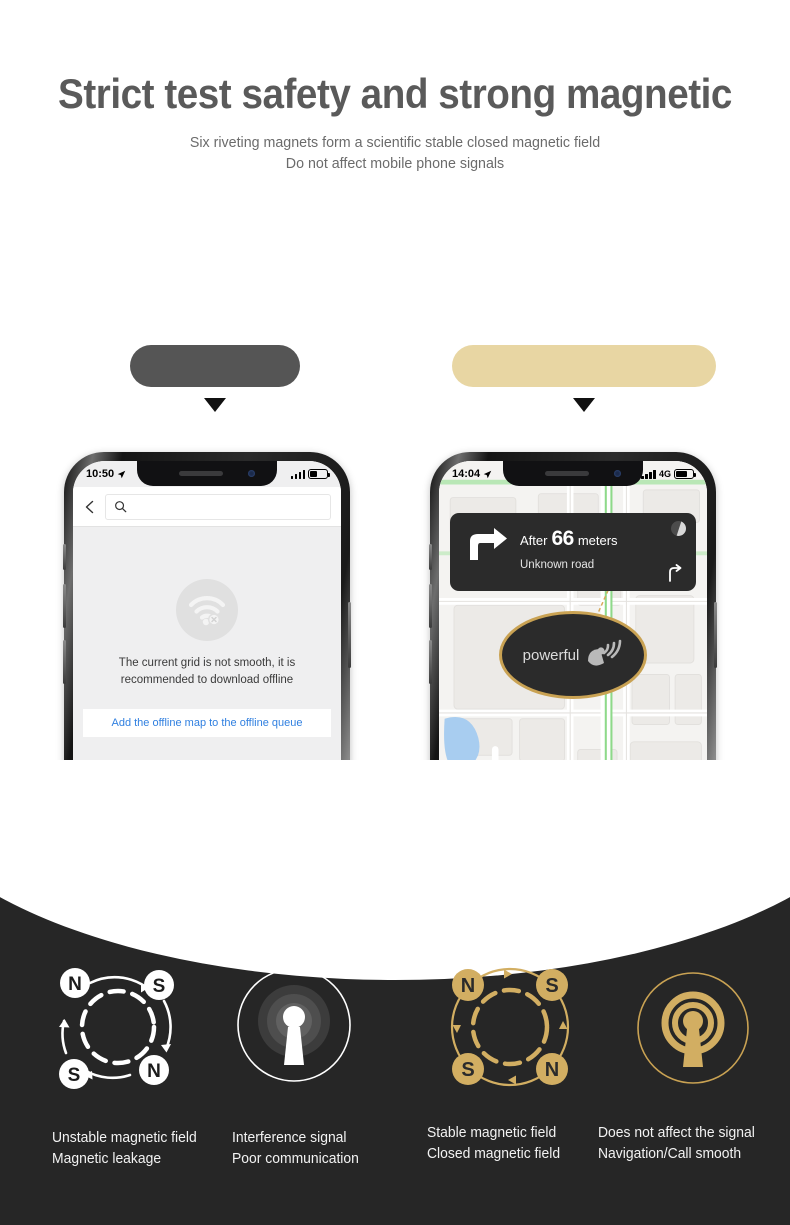  I want to click on pole-label-s1: S, so click(159, 986).